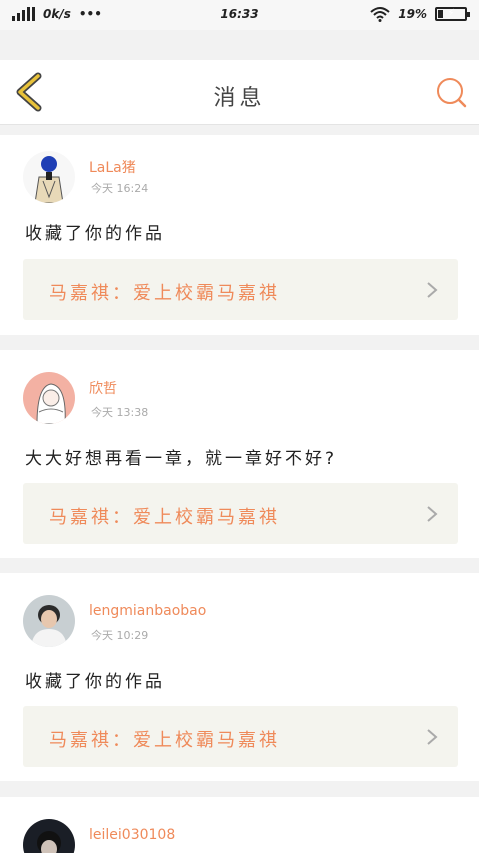  Describe the element at coordinates (412, 14) in the screenshot. I see `battery-percent: 19%` at that location.